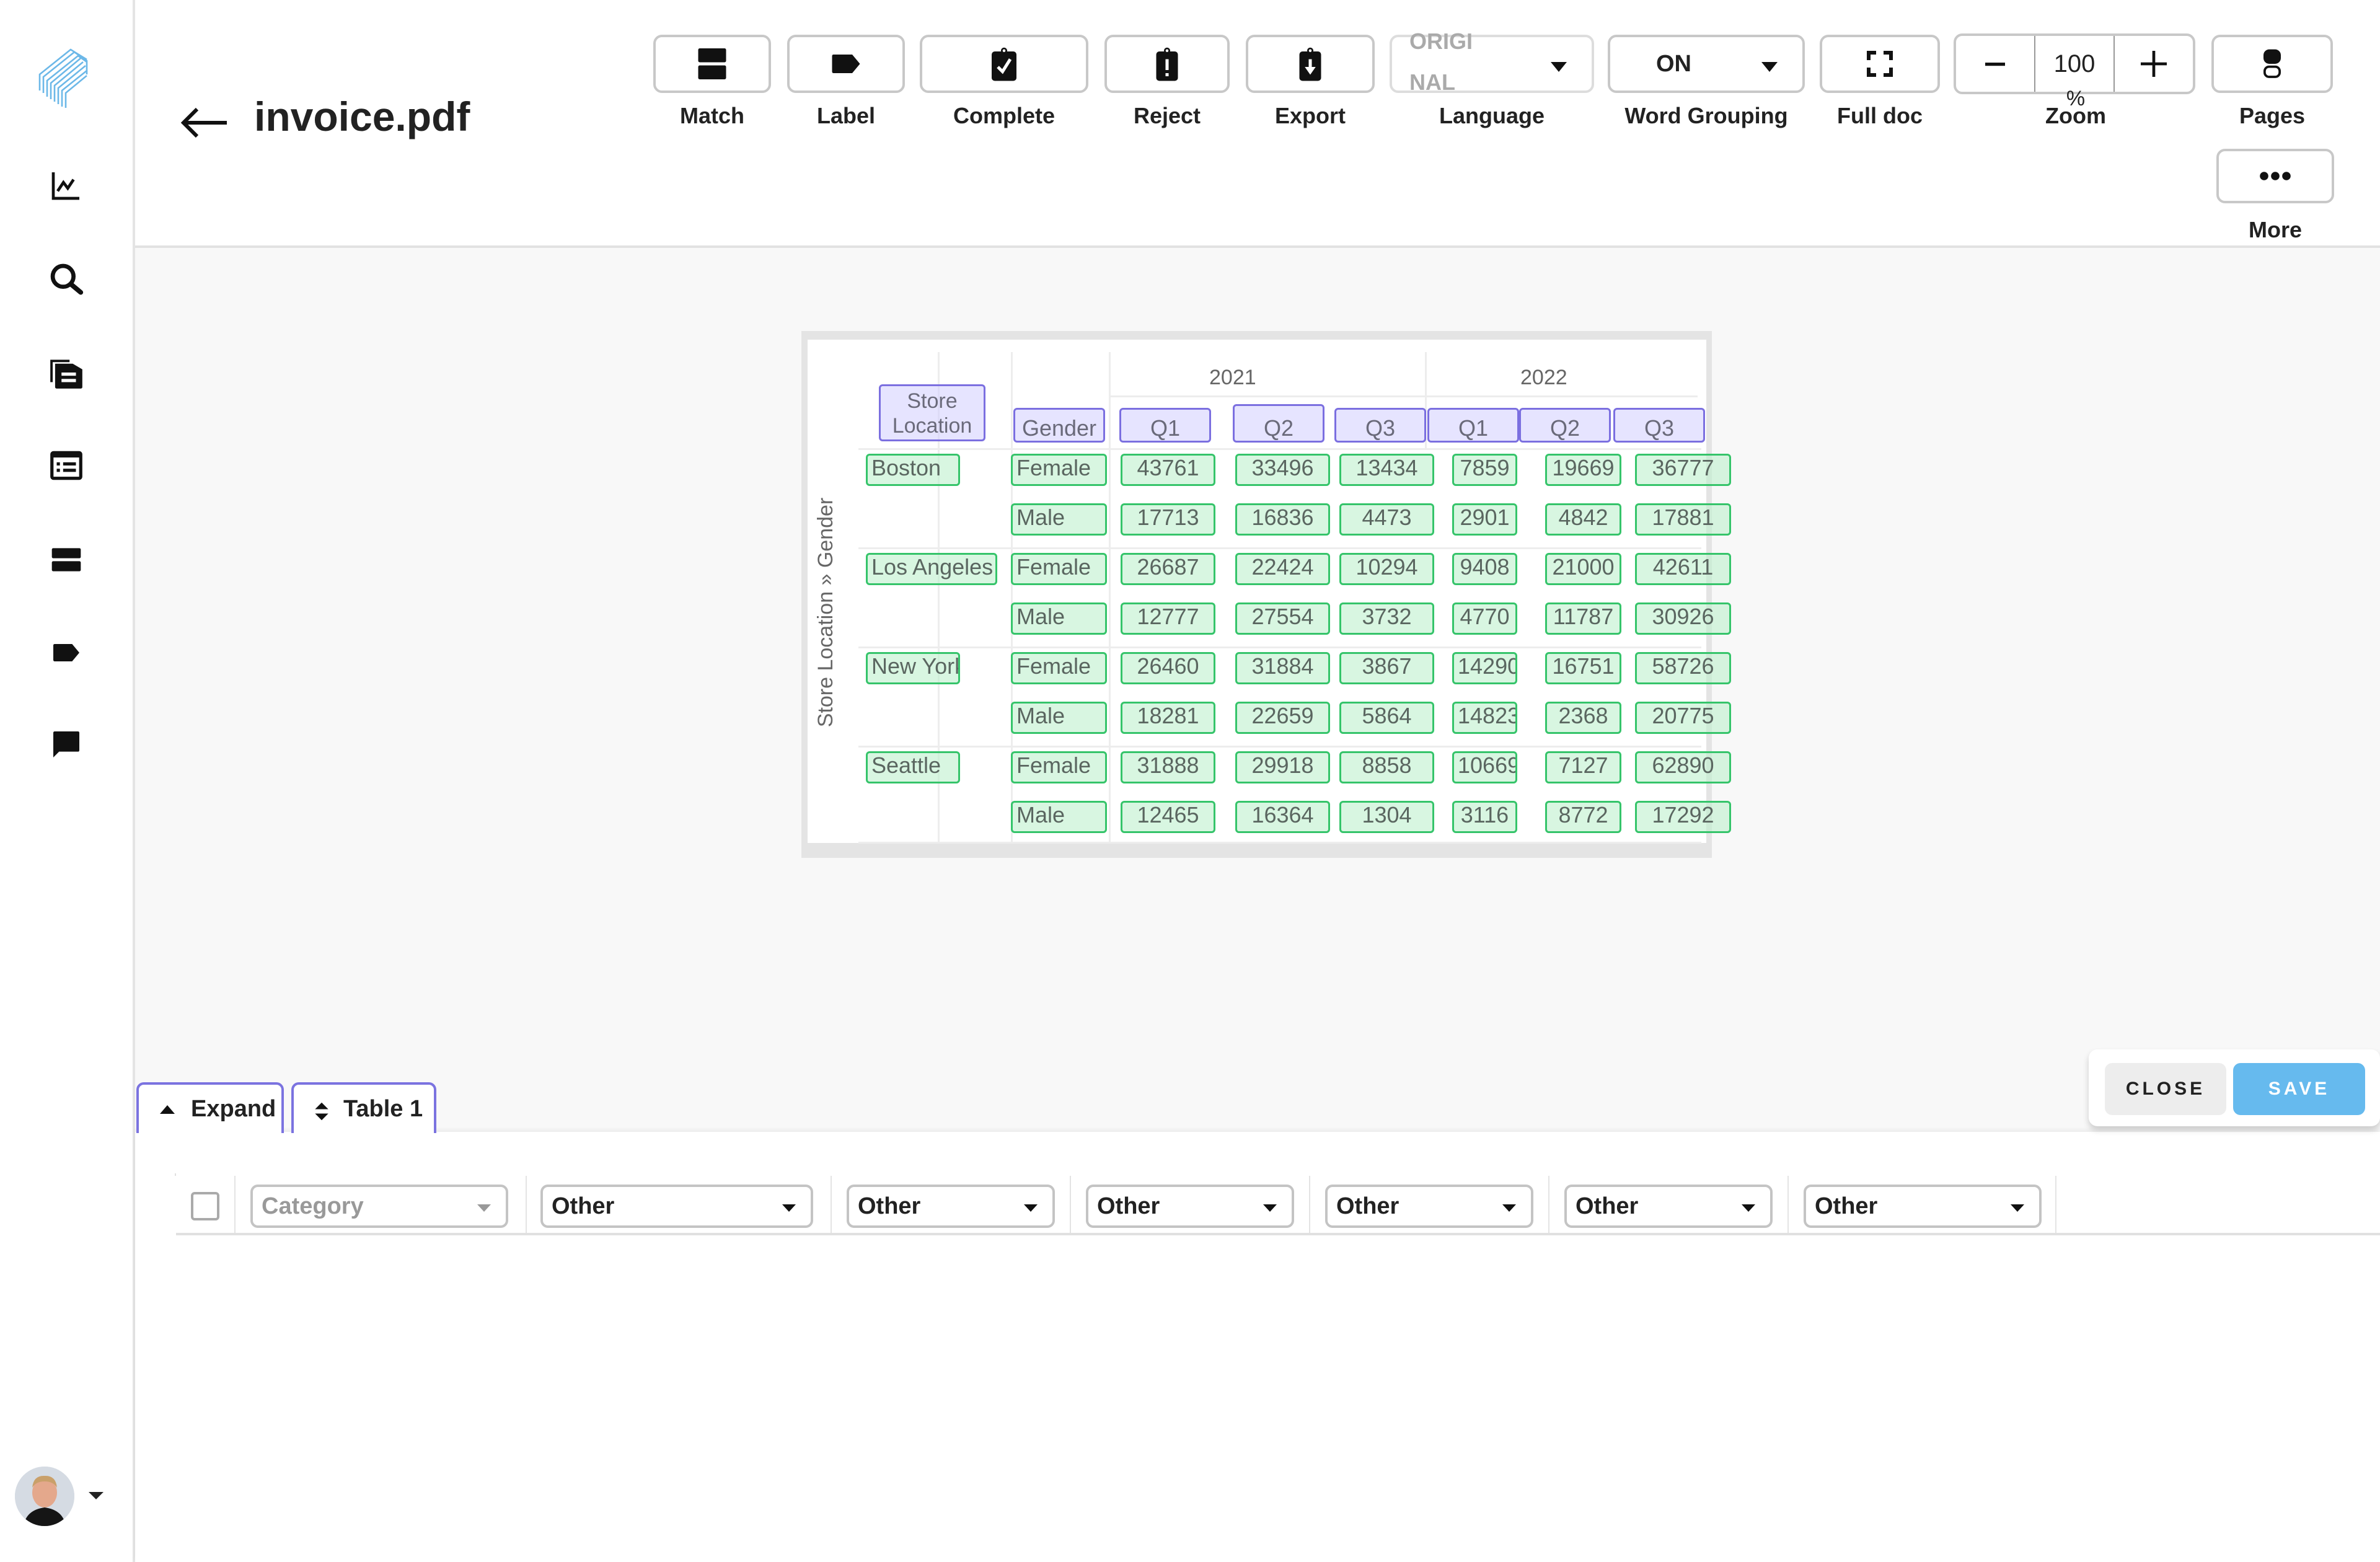 This screenshot has width=2380, height=1562. What do you see at coordinates (1492, 62) in the screenshot?
I see `language-select: ORIGI NAL` at bounding box center [1492, 62].